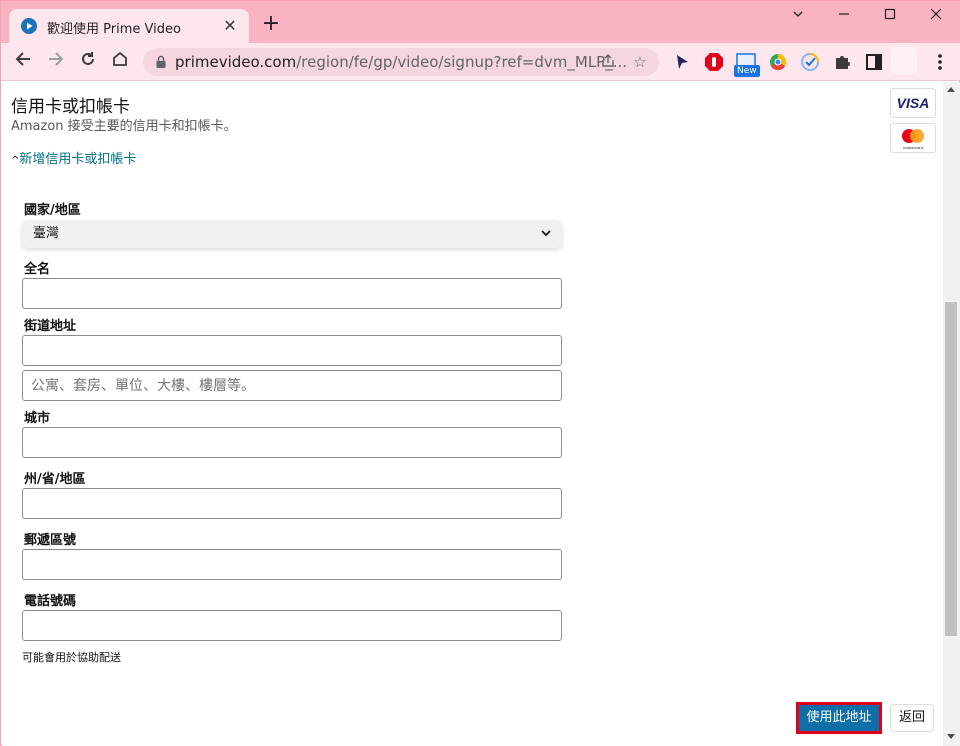  I want to click on bookmark-star-icon: ☆, so click(640, 62).